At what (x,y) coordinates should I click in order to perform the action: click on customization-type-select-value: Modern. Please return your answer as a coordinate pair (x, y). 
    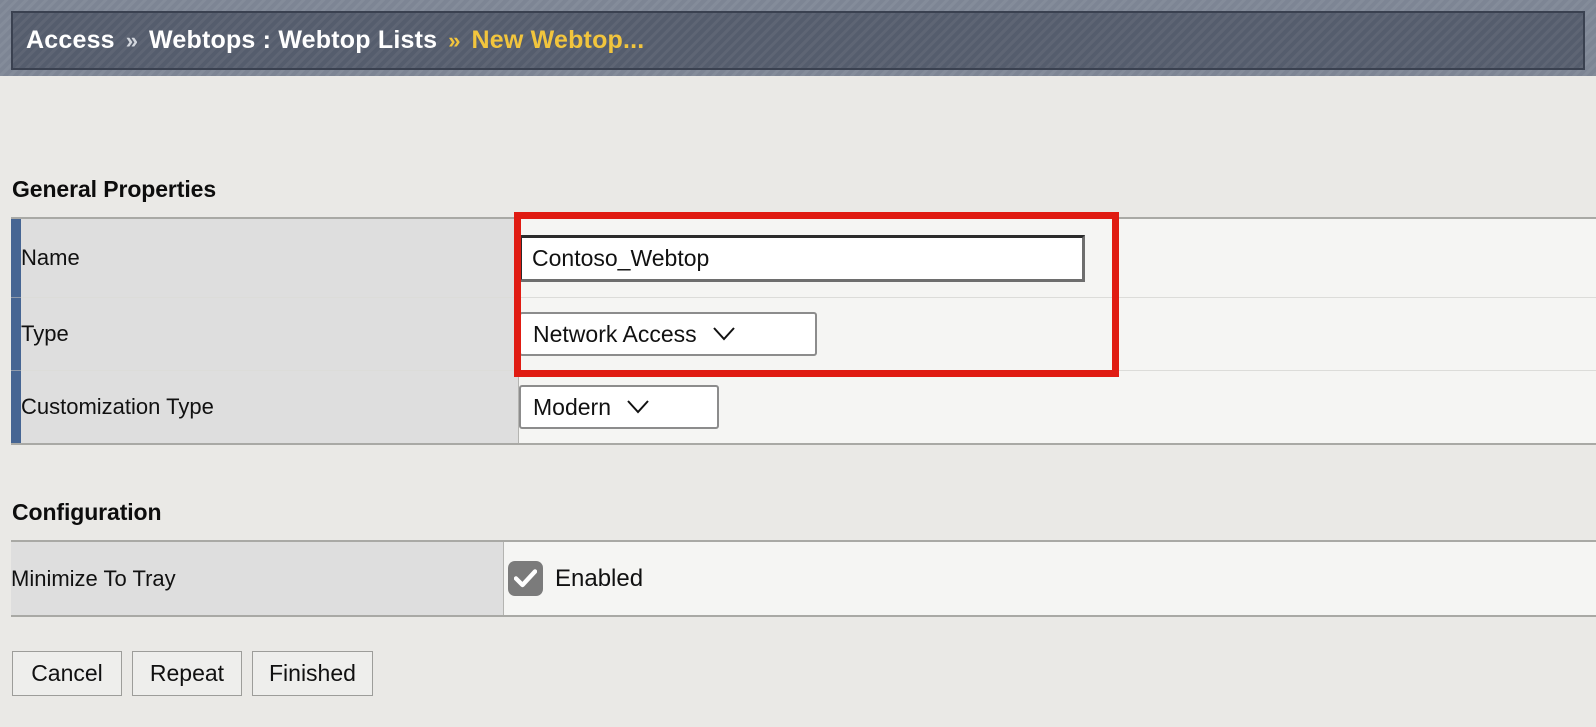
    Looking at the image, I should click on (572, 406).